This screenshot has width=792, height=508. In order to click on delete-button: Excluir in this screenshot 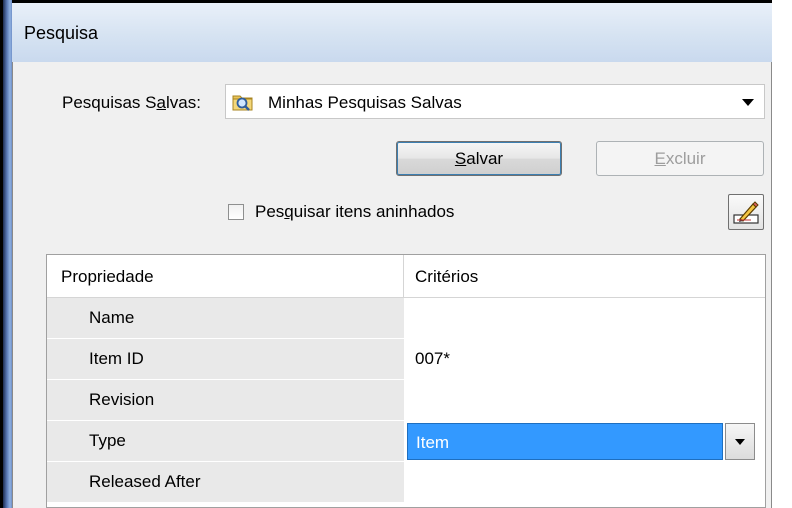, I will do `click(680, 158)`.